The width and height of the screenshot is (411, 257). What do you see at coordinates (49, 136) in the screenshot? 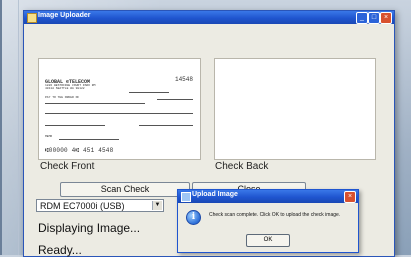
I see `check-memo-label: MEMO` at bounding box center [49, 136].